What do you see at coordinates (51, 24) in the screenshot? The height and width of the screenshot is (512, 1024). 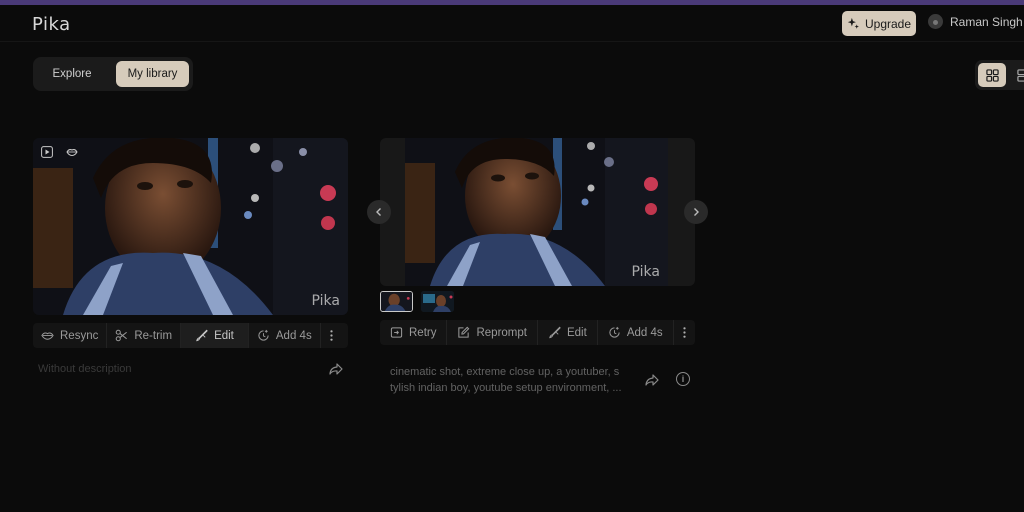 I see `pika-logo: Pika` at bounding box center [51, 24].